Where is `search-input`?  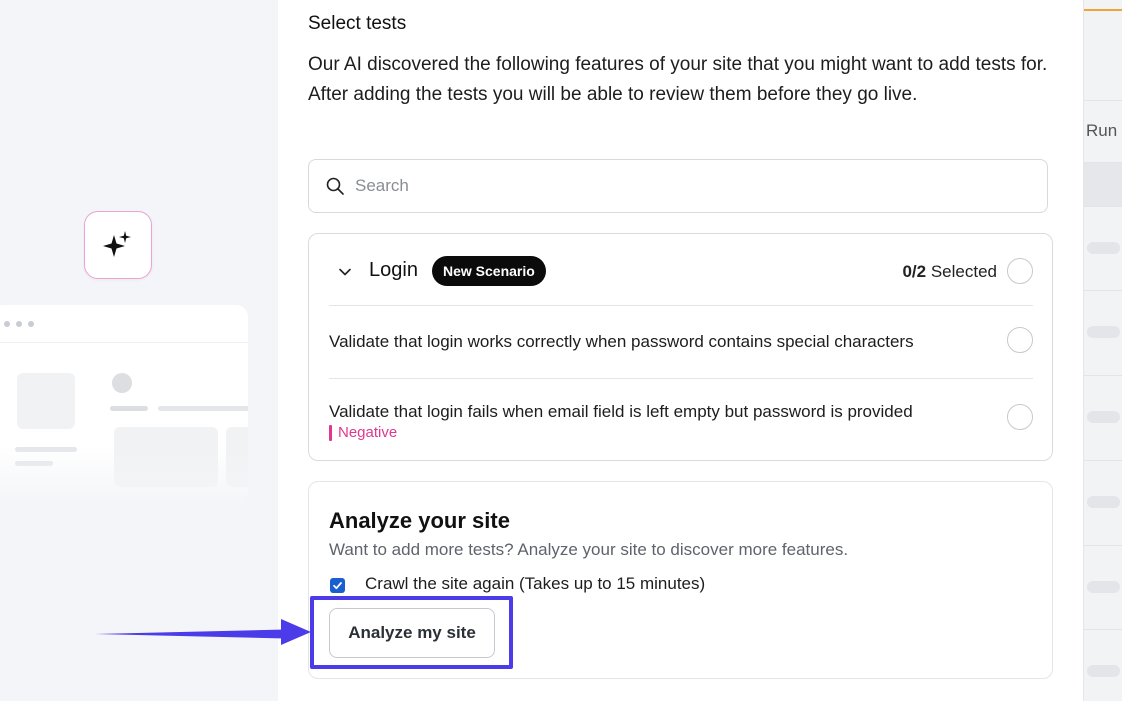
search-input is located at coordinates (680, 186).